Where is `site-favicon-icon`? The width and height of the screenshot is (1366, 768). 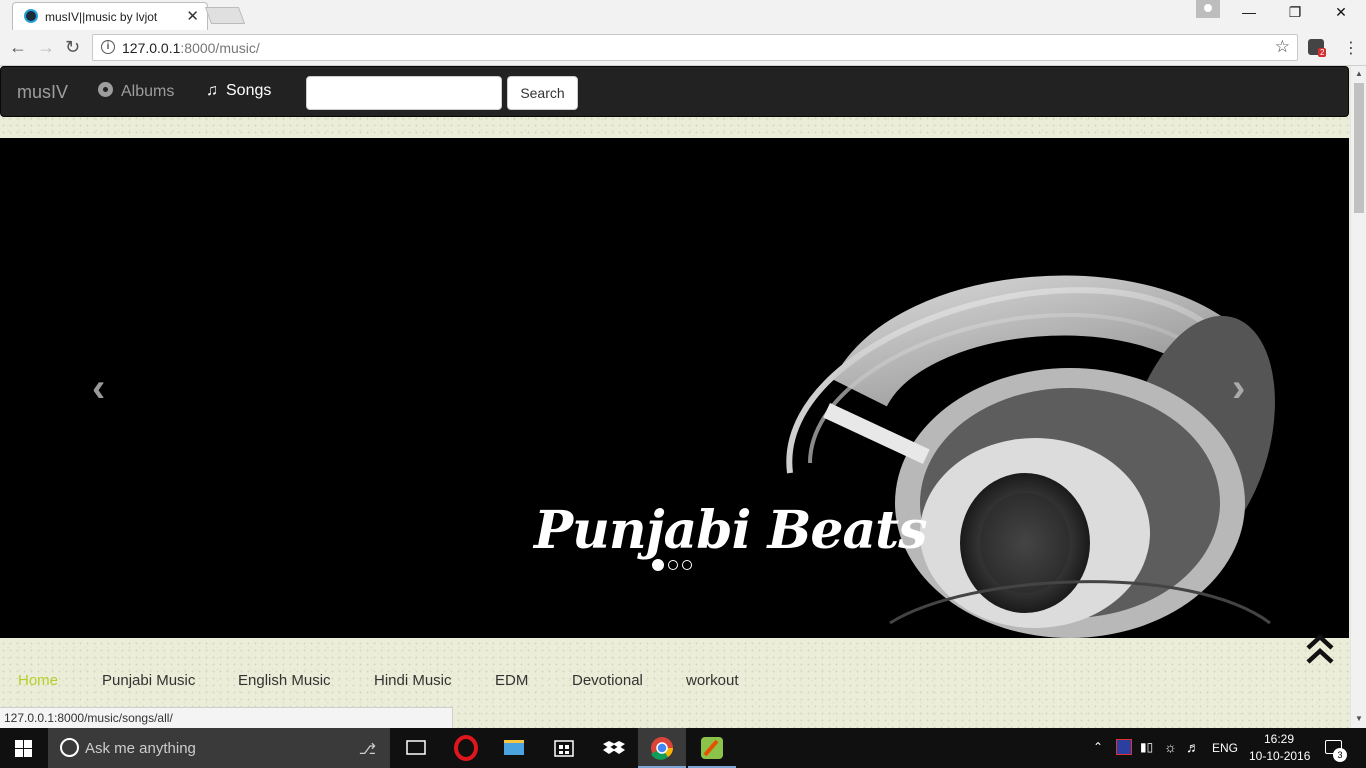 site-favicon-icon is located at coordinates (31, 16).